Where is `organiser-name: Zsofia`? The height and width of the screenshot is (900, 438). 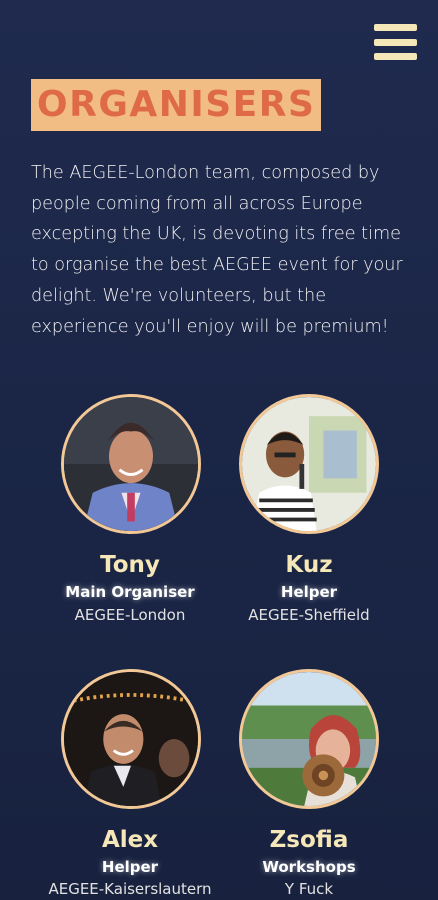
organiser-name: Zsofia is located at coordinates (309, 840).